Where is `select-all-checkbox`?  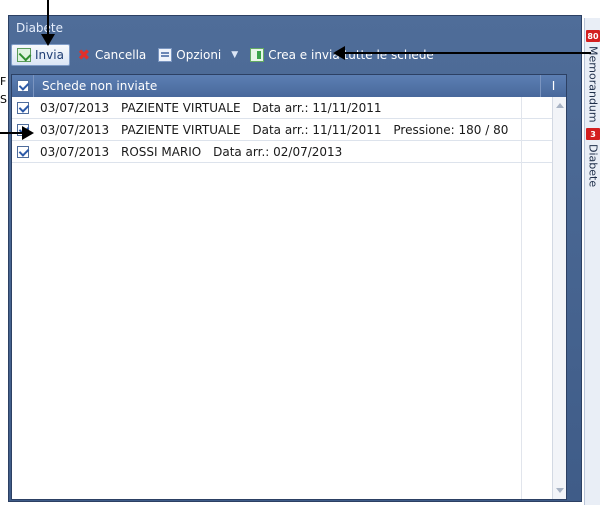
select-all-checkbox is located at coordinates (22, 86).